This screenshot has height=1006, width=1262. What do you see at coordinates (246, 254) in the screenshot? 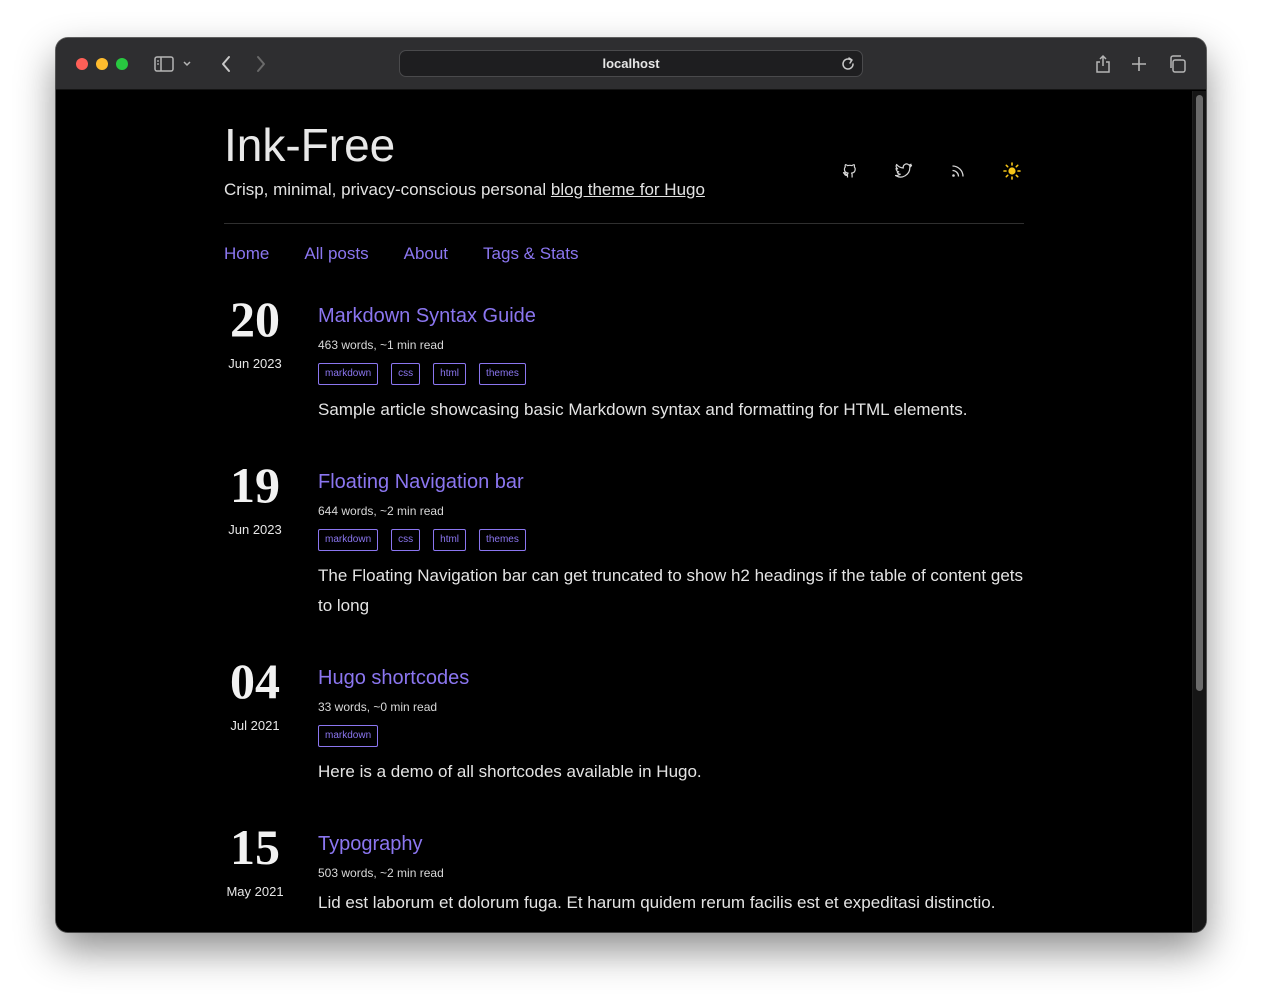
I see `nav-home: Home` at bounding box center [246, 254].